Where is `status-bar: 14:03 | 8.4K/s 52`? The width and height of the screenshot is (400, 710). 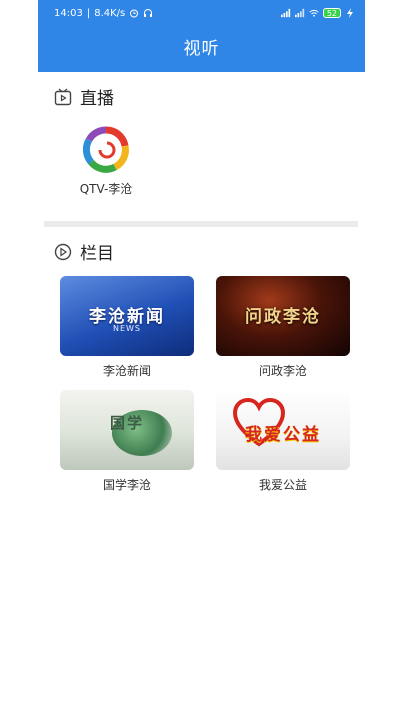 status-bar: 14:03 | 8.4K/s 52 is located at coordinates (201, 13).